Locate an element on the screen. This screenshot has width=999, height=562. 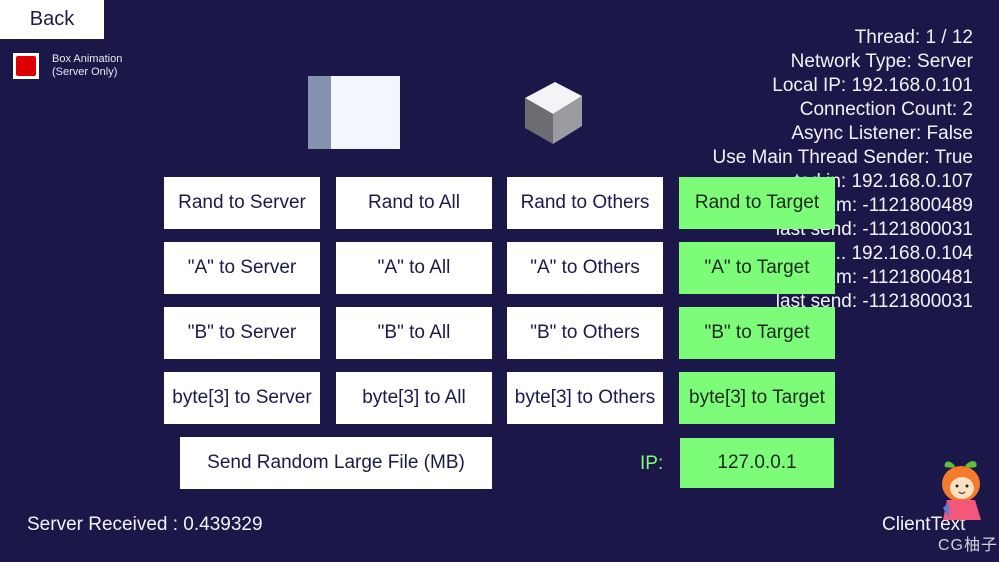
panel-progress-fill is located at coordinates (319, 112).